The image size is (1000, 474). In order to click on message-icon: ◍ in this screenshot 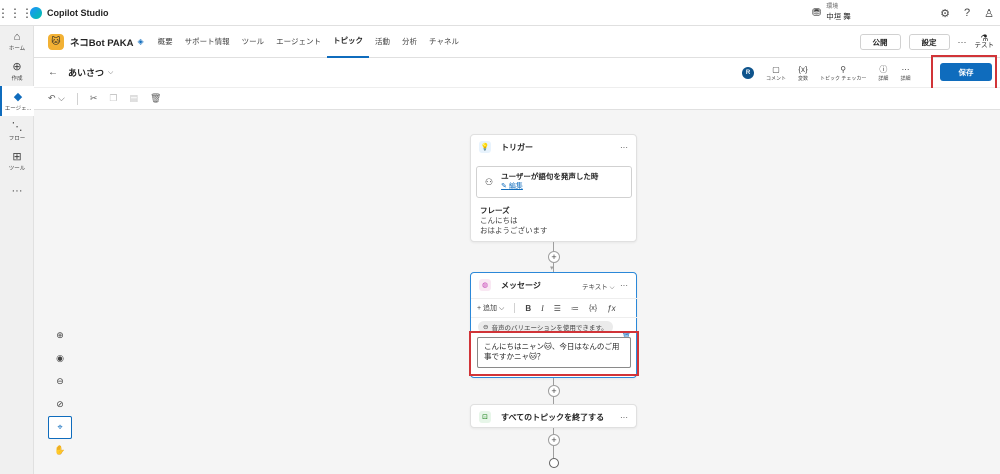, I will do `click(485, 285)`.